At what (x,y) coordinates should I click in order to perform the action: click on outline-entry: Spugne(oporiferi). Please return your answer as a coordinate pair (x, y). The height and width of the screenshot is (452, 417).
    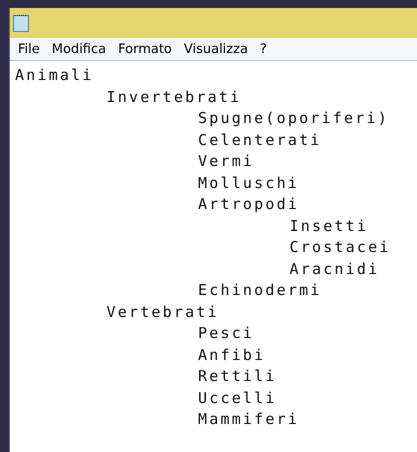
    Looking at the image, I should click on (293, 118).